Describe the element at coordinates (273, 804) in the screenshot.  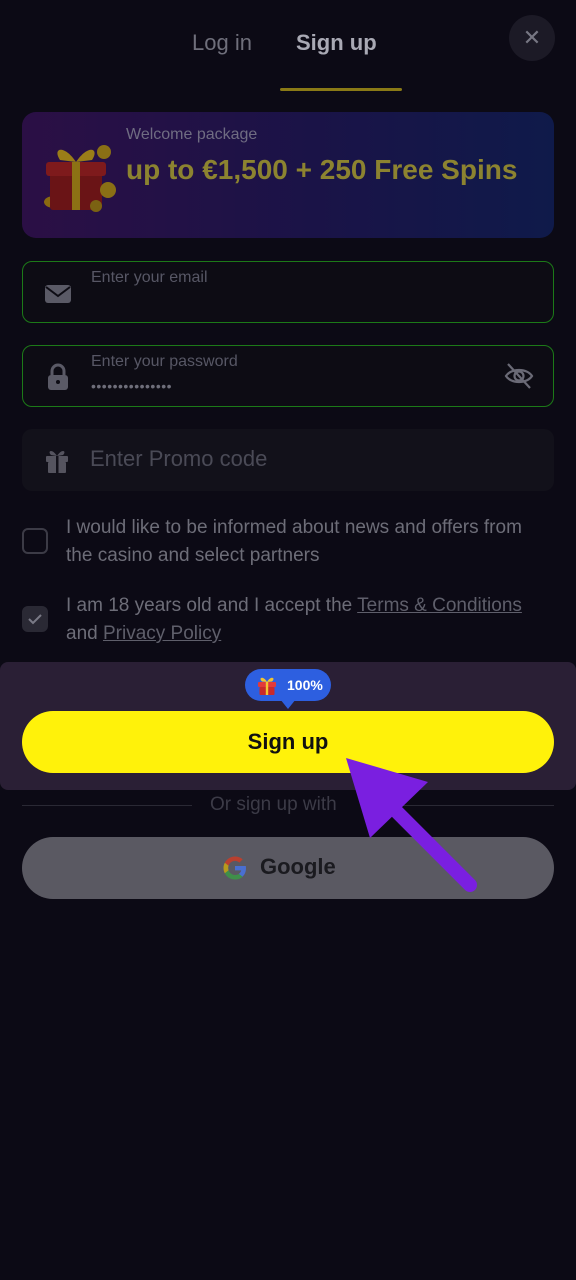
I see `divider-text: Or sign up with` at that location.